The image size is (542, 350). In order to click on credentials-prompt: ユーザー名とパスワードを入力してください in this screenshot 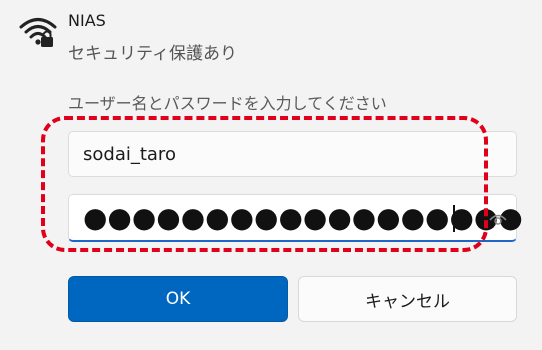, I will do `click(227, 103)`.